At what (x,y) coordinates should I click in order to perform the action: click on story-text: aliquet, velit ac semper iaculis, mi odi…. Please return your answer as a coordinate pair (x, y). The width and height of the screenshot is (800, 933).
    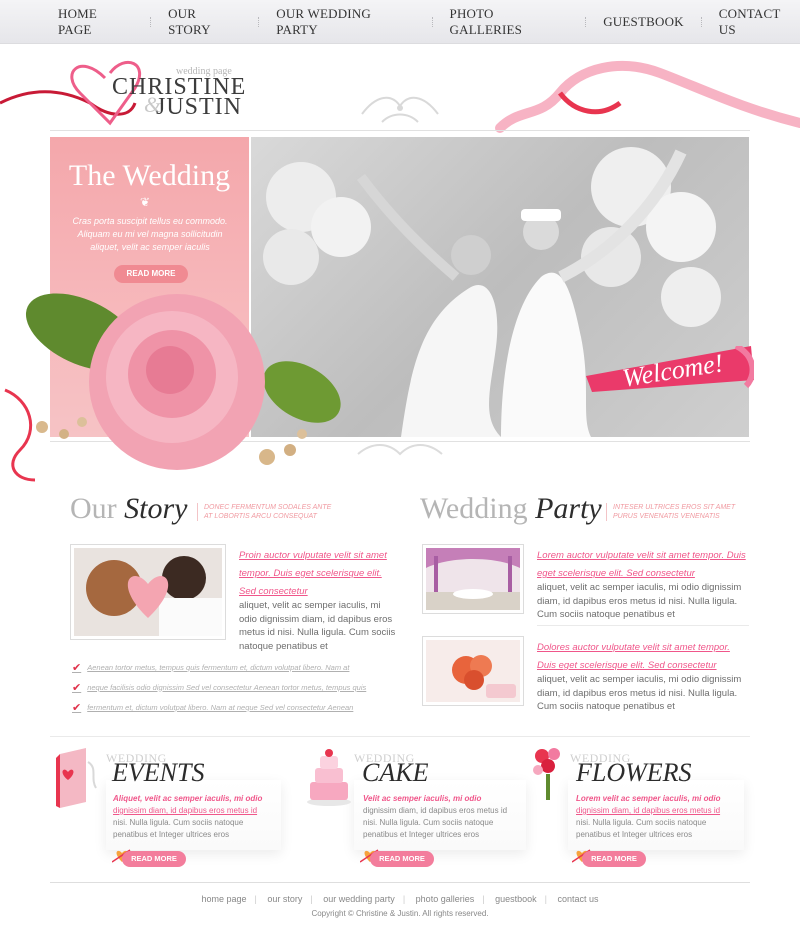
    Looking at the image, I should click on (317, 626).